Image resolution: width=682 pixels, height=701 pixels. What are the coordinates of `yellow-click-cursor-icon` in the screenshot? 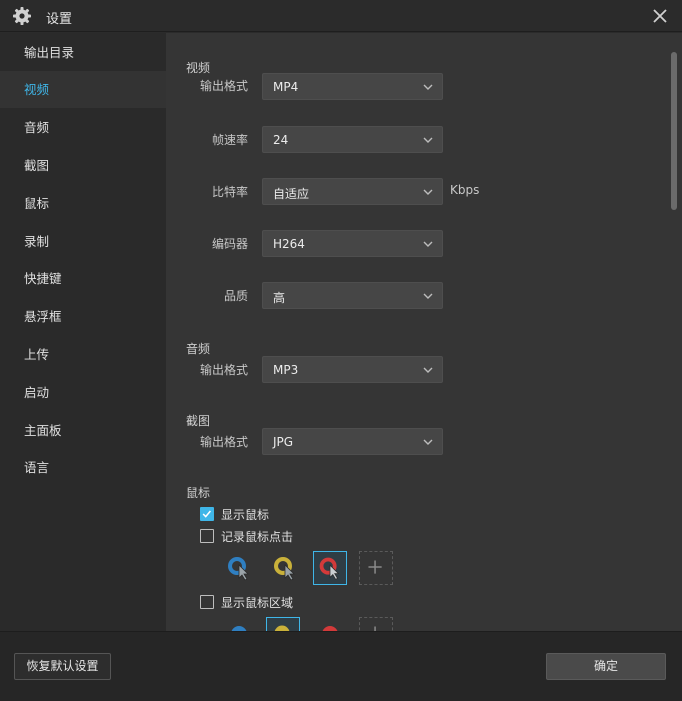 It's located at (285, 568).